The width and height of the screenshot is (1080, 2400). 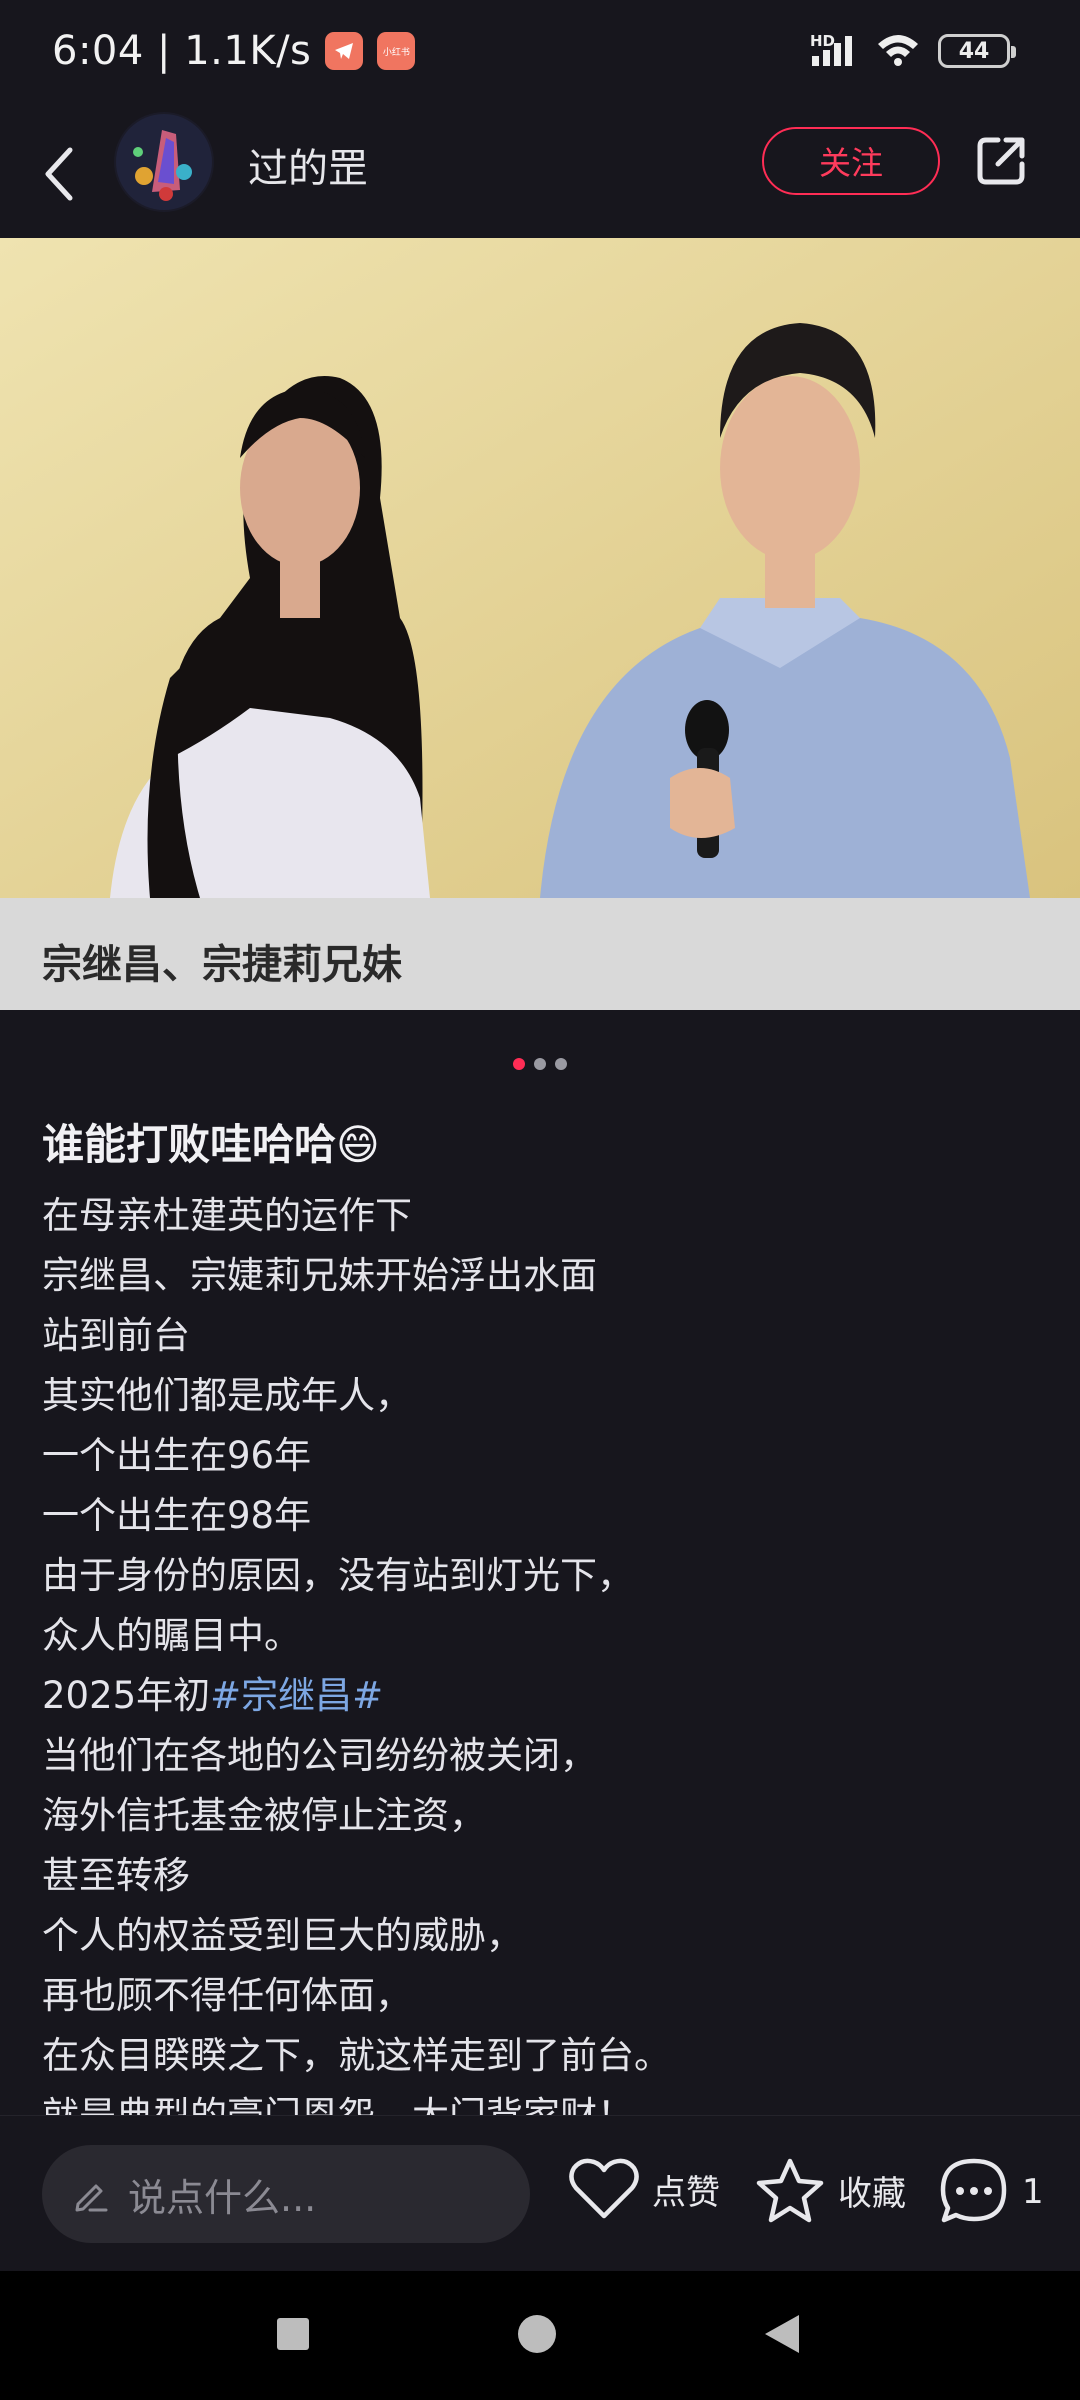 I want to click on post-line: 众人的瞩目中。, so click(x=171, y=1635).